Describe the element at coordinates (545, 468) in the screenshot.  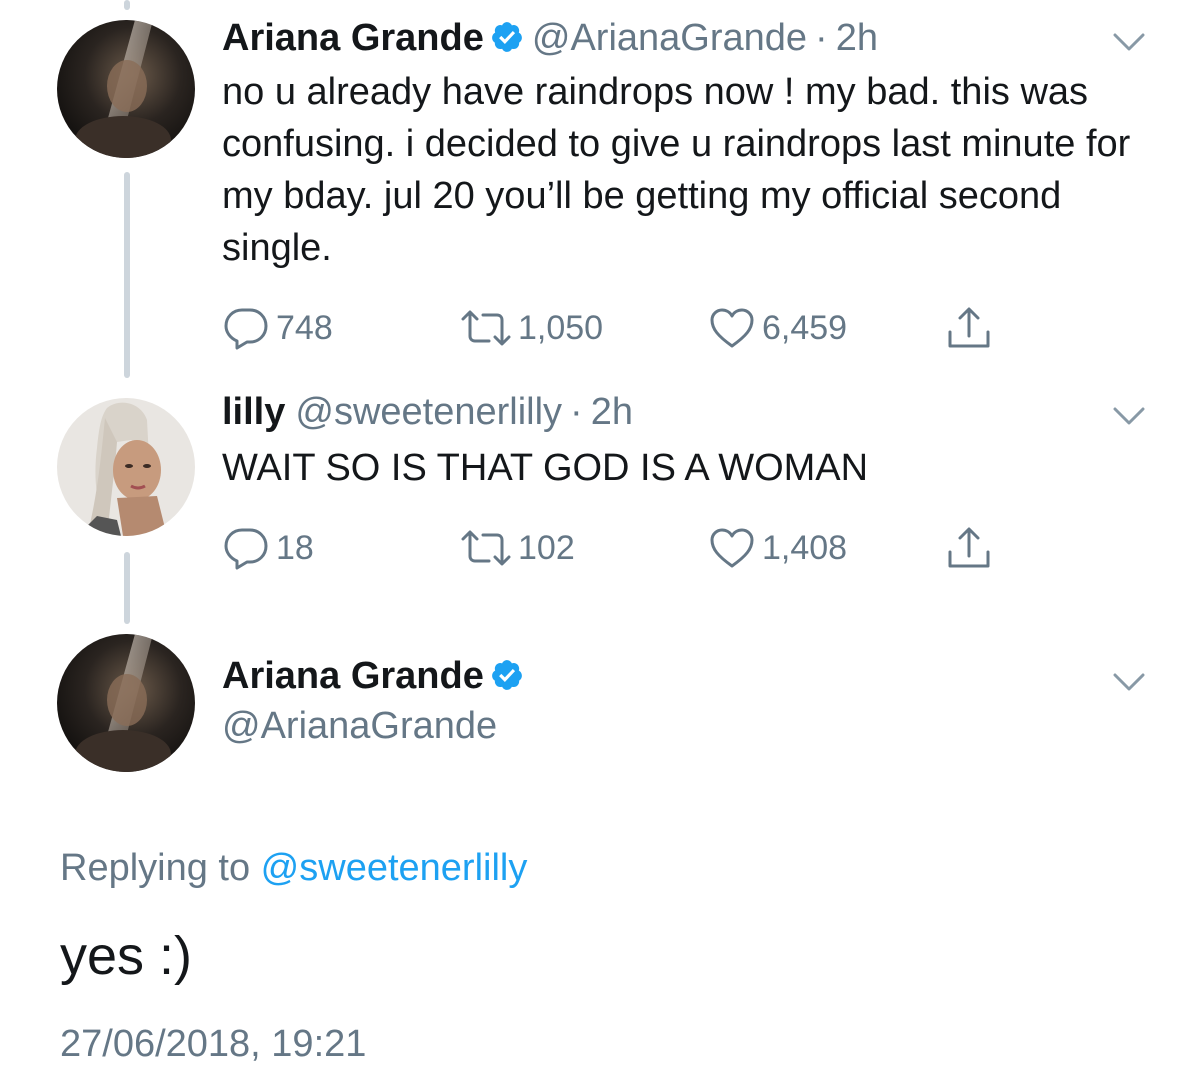
I see `tweet-text: WAIT SO IS THAT GOD IS A WOMAN` at that location.